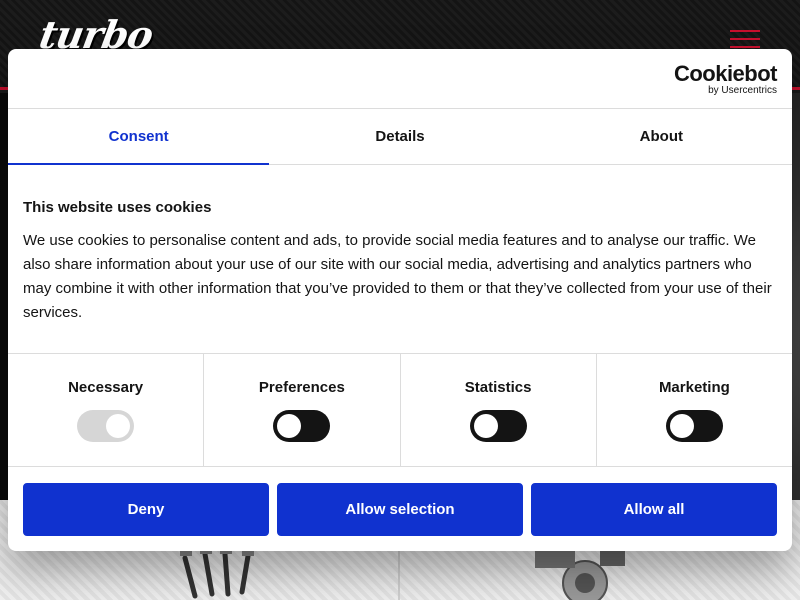  Describe the element at coordinates (146, 509) in the screenshot. I see `deny-button: Deny` at that location.